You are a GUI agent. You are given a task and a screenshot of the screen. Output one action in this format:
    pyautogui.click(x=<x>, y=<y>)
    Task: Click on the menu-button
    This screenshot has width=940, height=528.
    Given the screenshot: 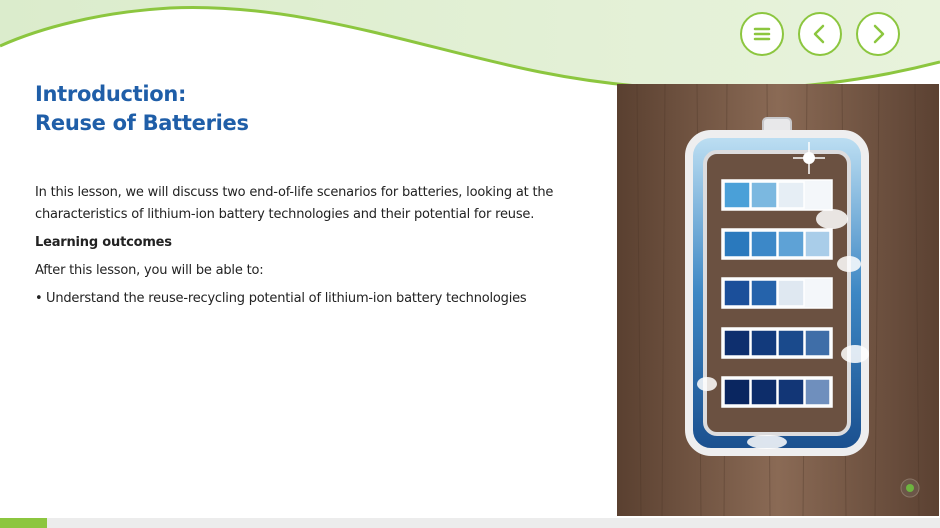 What is the action you would take?
    pyautogui.click(x=762, y=34)
    